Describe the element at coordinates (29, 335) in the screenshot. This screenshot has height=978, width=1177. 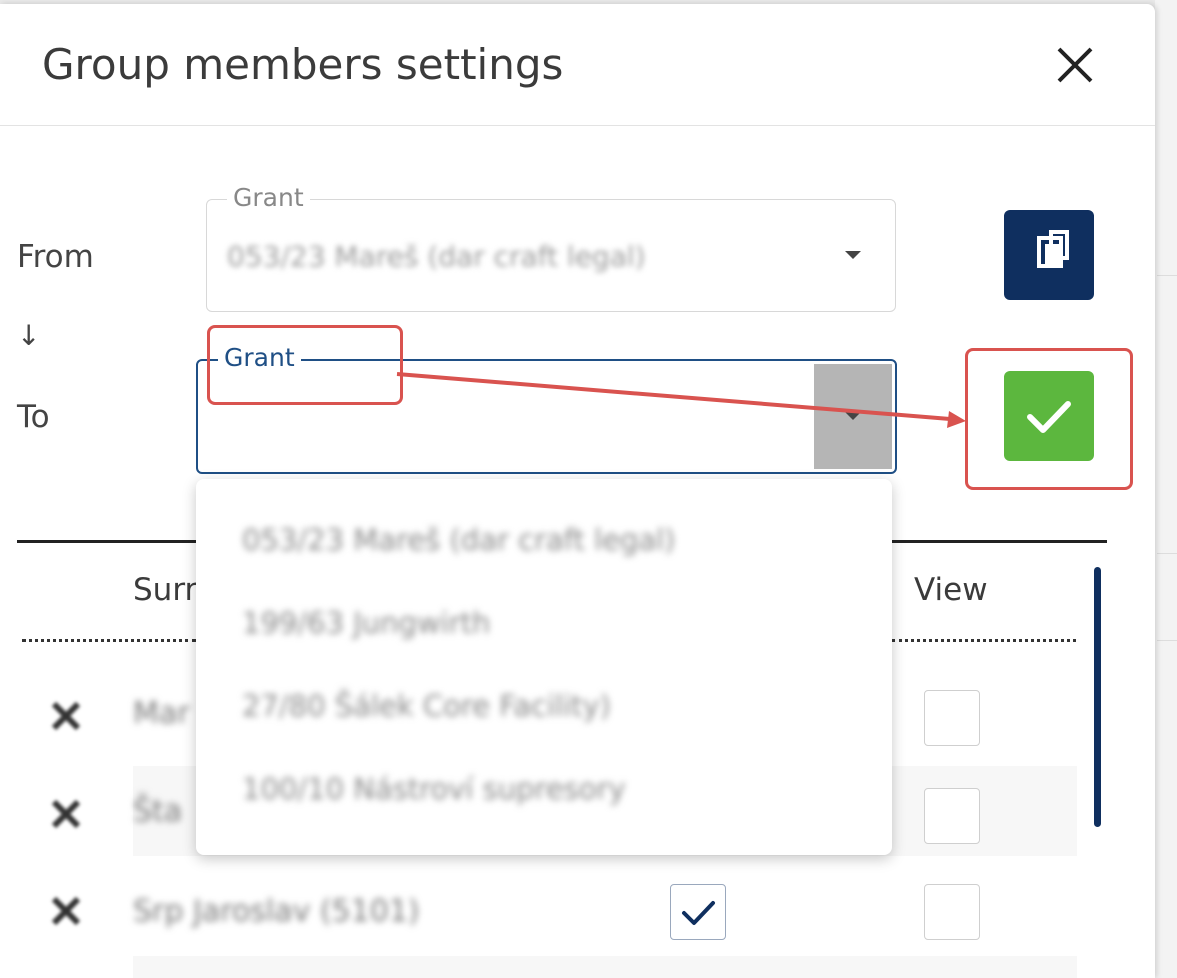
I see `down-arrow-icon: ↓` at that location.